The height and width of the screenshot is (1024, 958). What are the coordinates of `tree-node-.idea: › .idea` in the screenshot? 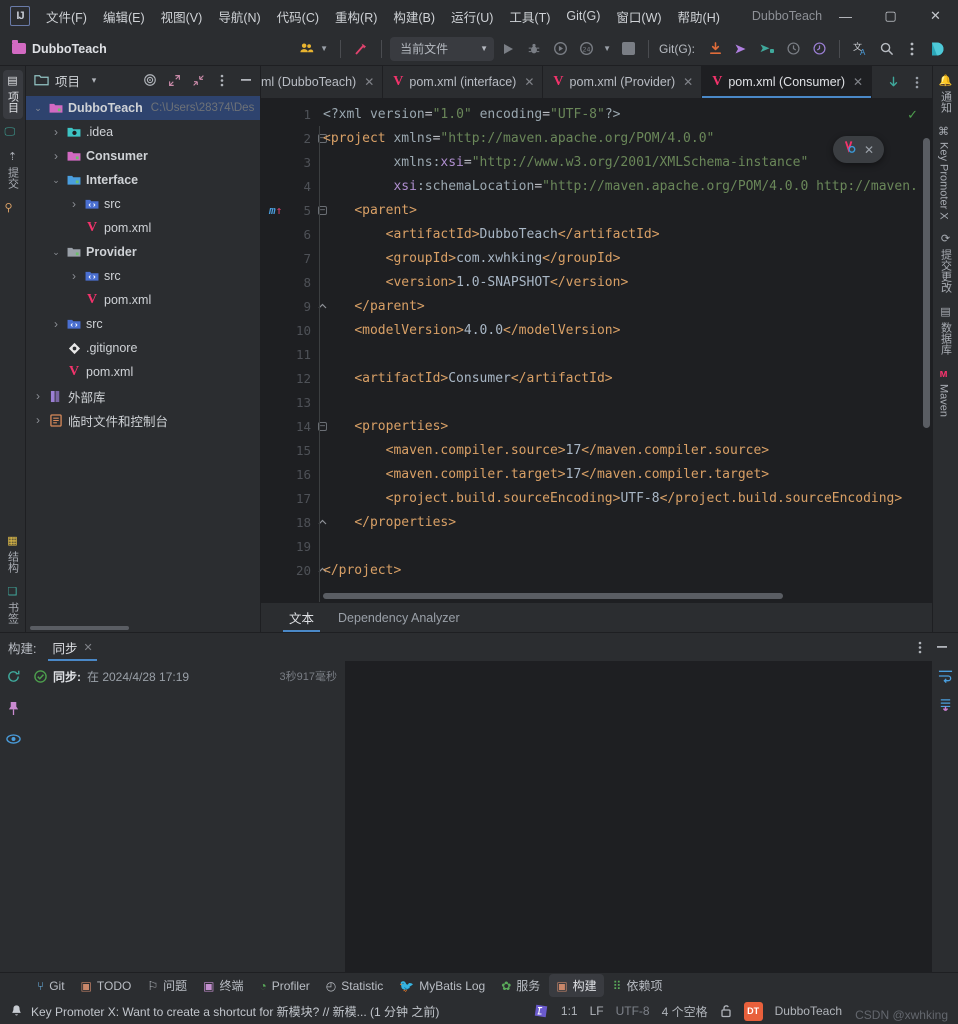 It's located at (143, 132).